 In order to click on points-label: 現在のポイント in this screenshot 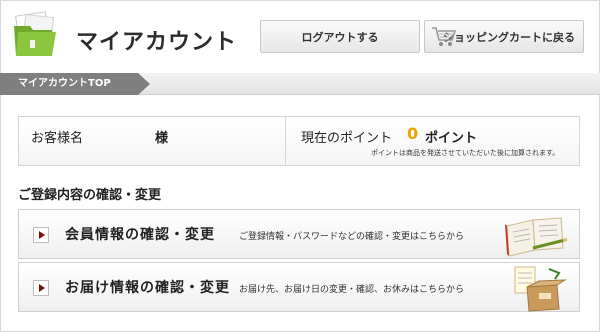, I will do `click(347, 138)`.